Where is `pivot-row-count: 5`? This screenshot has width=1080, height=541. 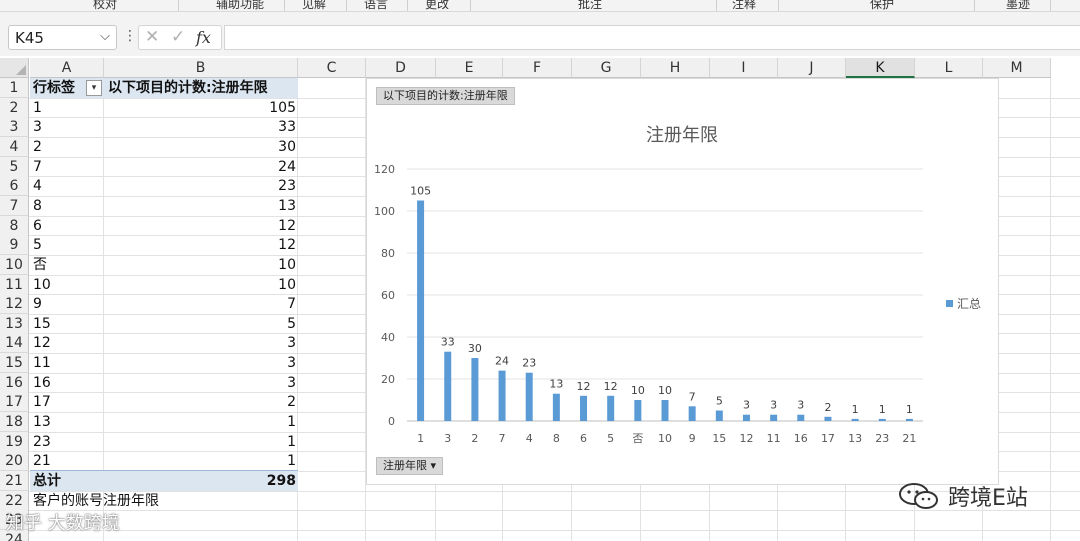
pivot-row-count: 5 is located at coordinates (200, 324).